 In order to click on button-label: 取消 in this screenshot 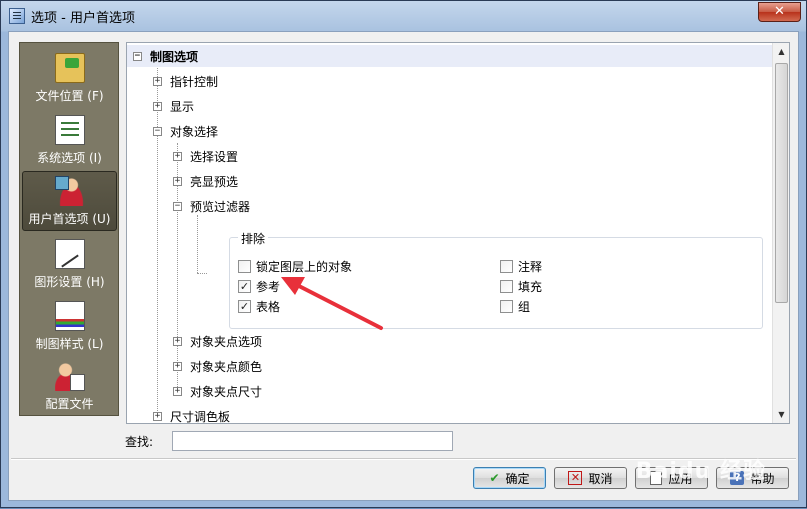, I will do `click(600, 478)`.